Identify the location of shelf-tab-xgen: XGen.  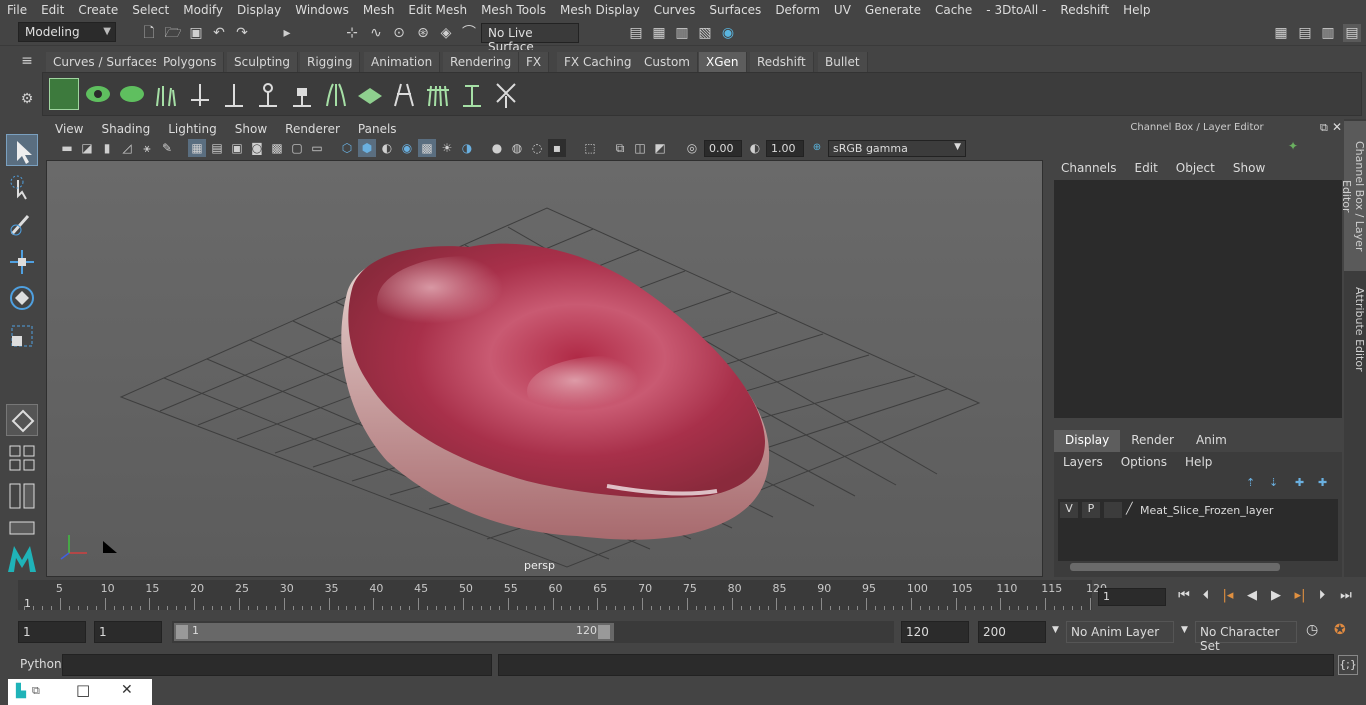
(723, 62).